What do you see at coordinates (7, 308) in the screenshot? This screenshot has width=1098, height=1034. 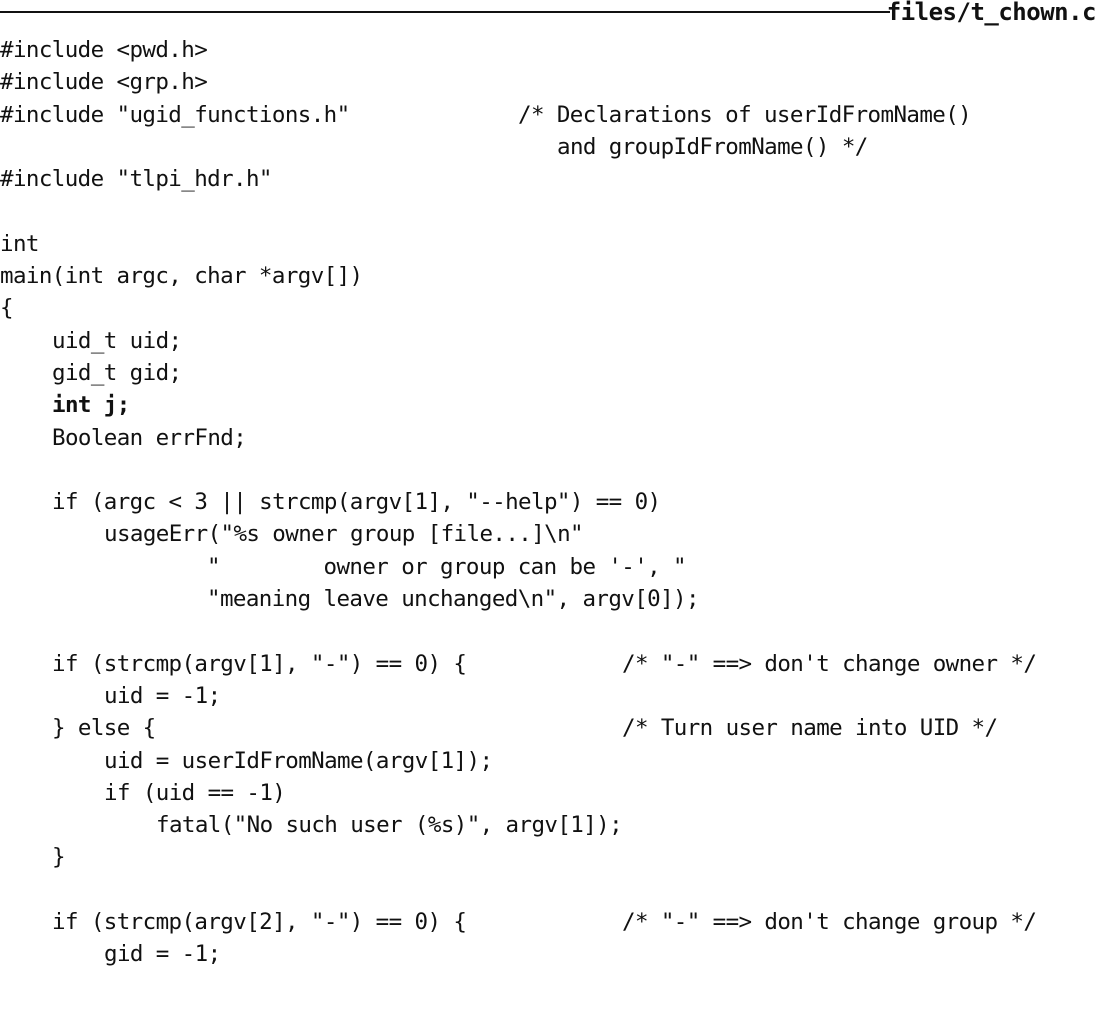 I see `code-line-9: {` at bounding box center [7, 308].